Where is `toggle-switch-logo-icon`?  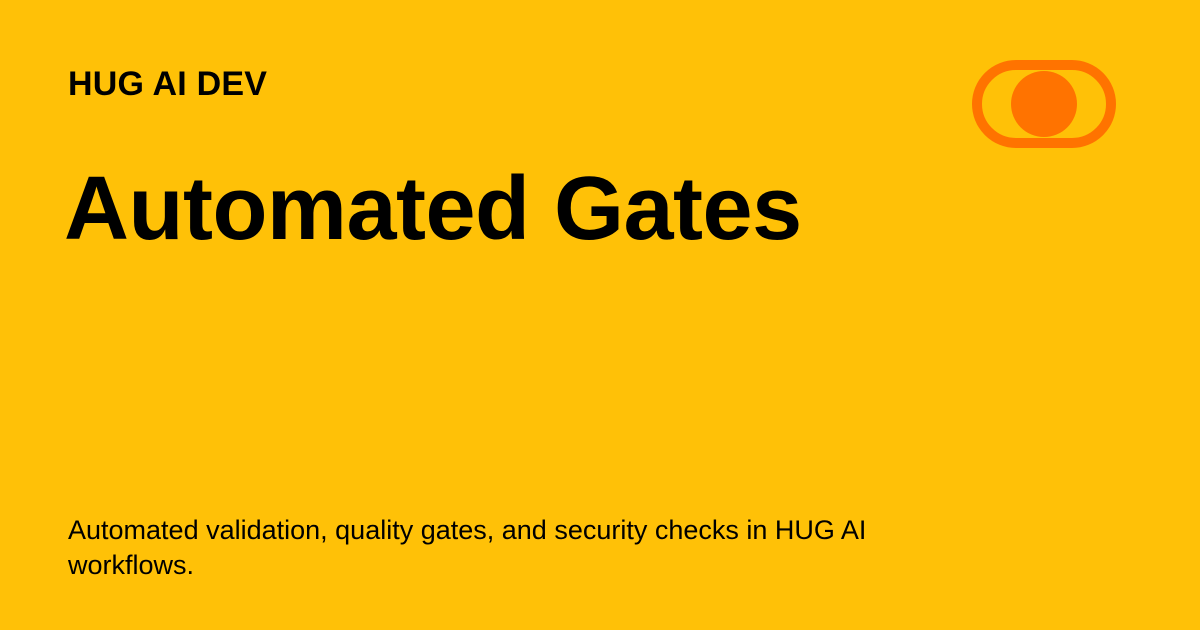 toggle-switch-logo-icon is located at coordinates (1044, 104).